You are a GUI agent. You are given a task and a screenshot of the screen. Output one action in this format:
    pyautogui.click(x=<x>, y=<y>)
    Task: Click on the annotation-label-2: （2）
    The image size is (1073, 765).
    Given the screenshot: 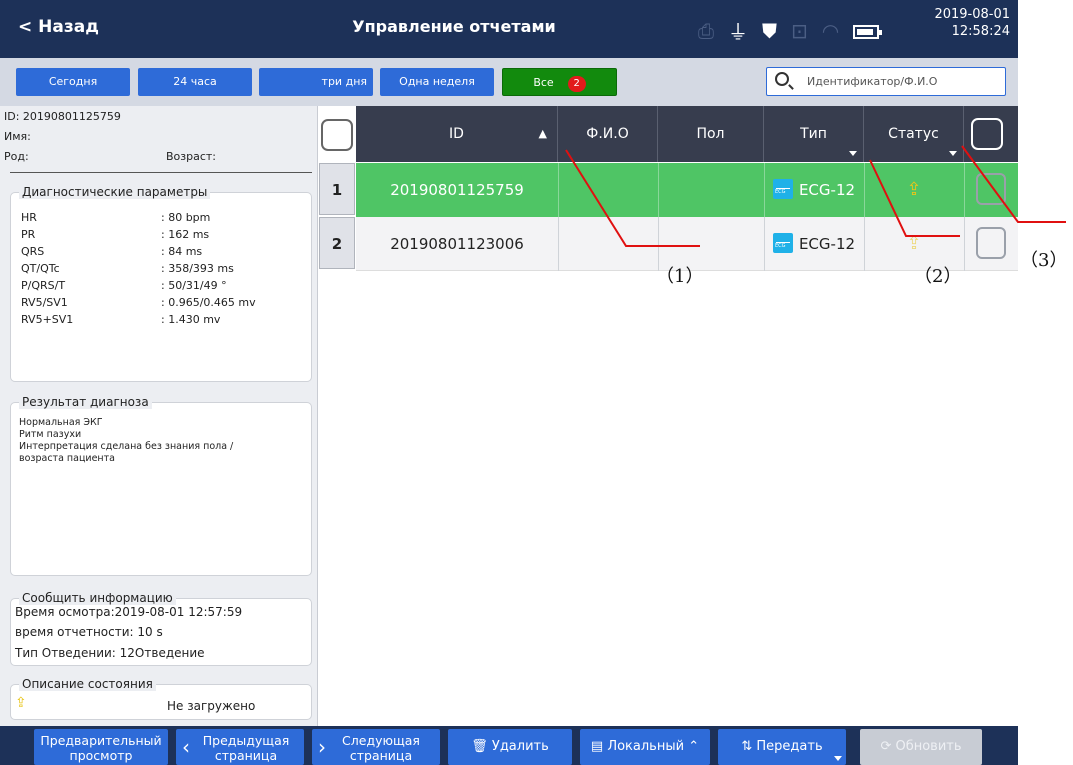 What is the action you would take?
    pyautogui.click(x=938, y=276)
    